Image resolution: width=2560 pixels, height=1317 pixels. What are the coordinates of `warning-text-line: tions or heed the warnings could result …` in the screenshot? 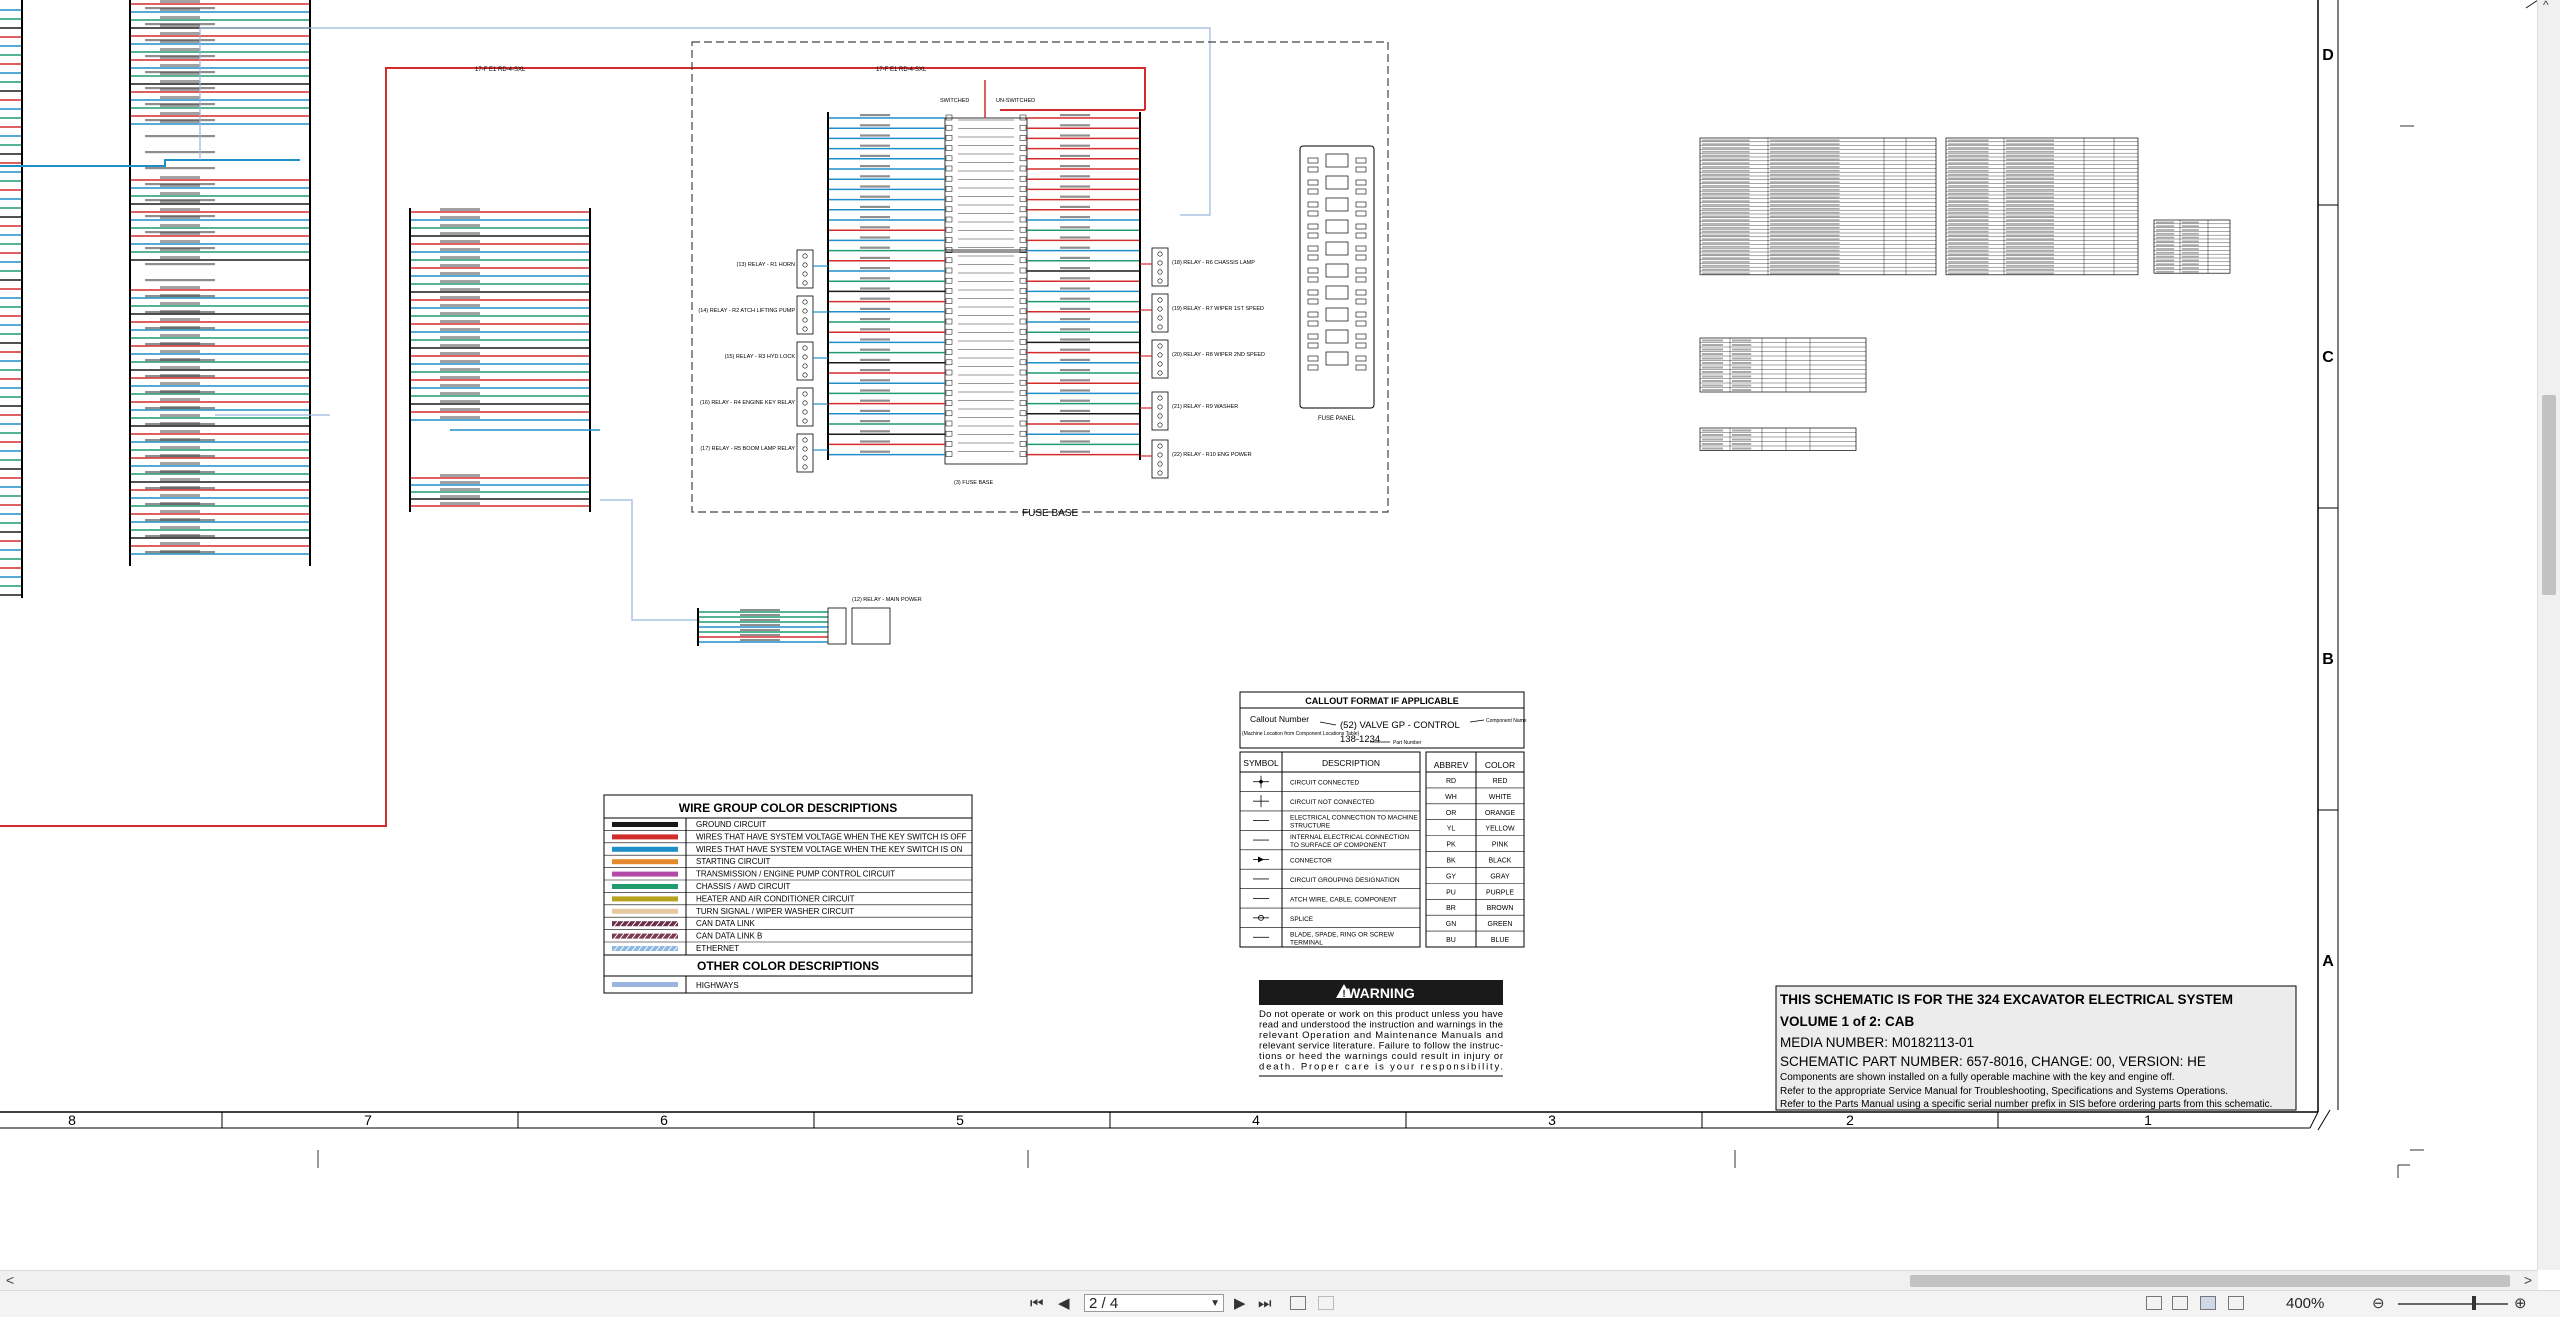 It's located at (1381, 1056).